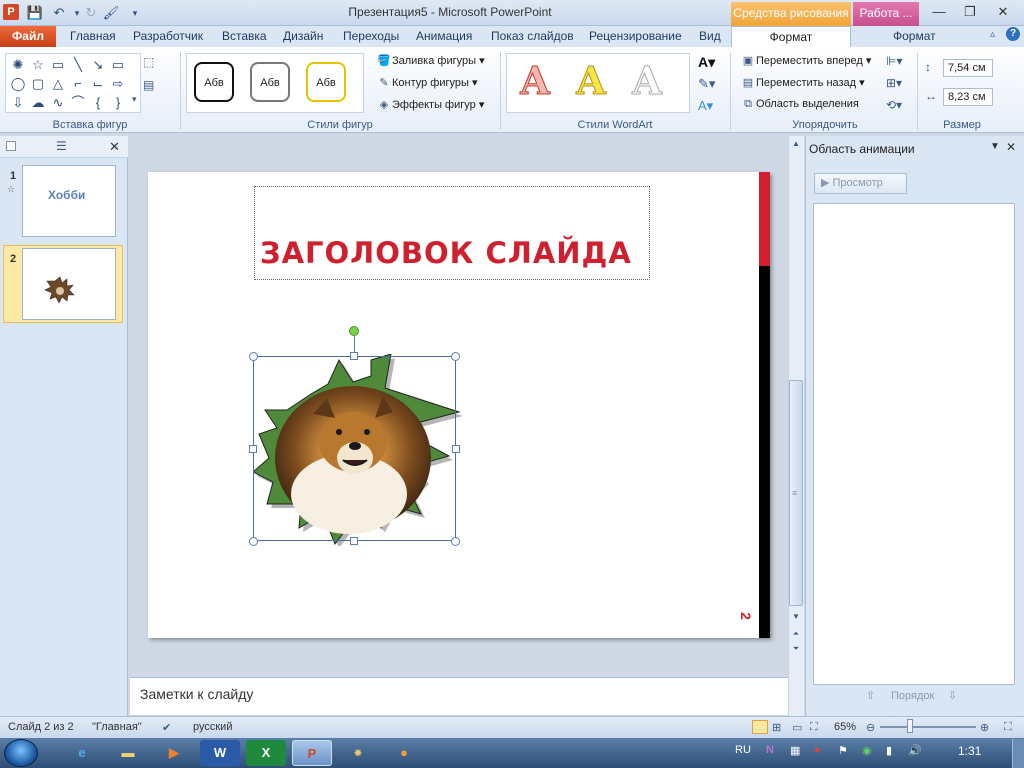  I want to click on arrow-line-shape-icon: ↘, so click(98, 64).